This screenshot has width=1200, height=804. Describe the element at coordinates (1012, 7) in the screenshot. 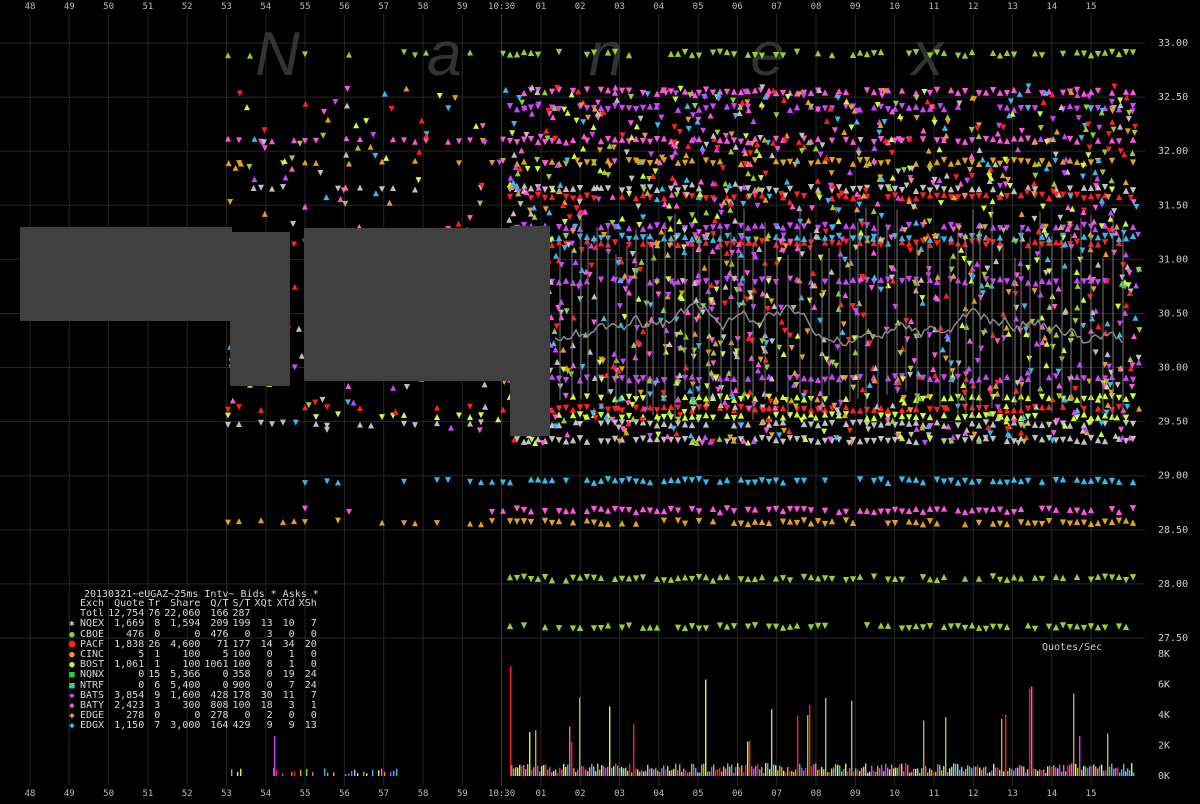

I see `x-tick-label-top: 13` at that location.